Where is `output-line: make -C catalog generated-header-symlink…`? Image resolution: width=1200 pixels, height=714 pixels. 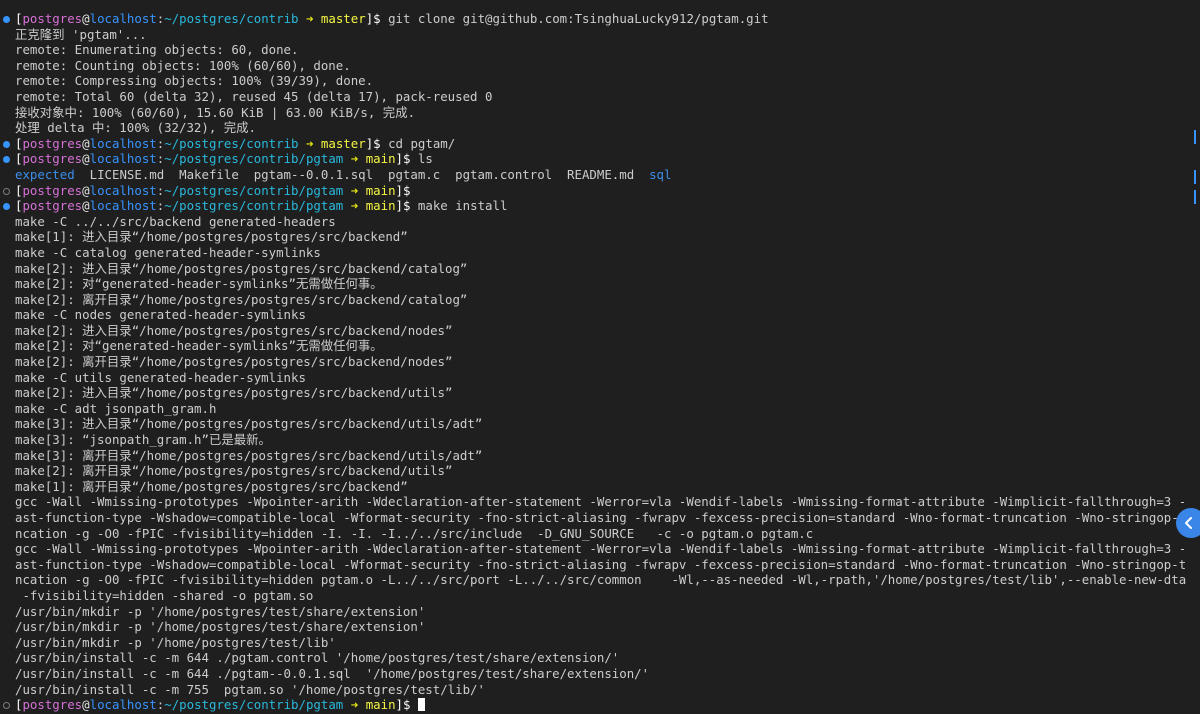 output-line: make -C catalog generated-header-symlink… is located at coordinates (168, 252).